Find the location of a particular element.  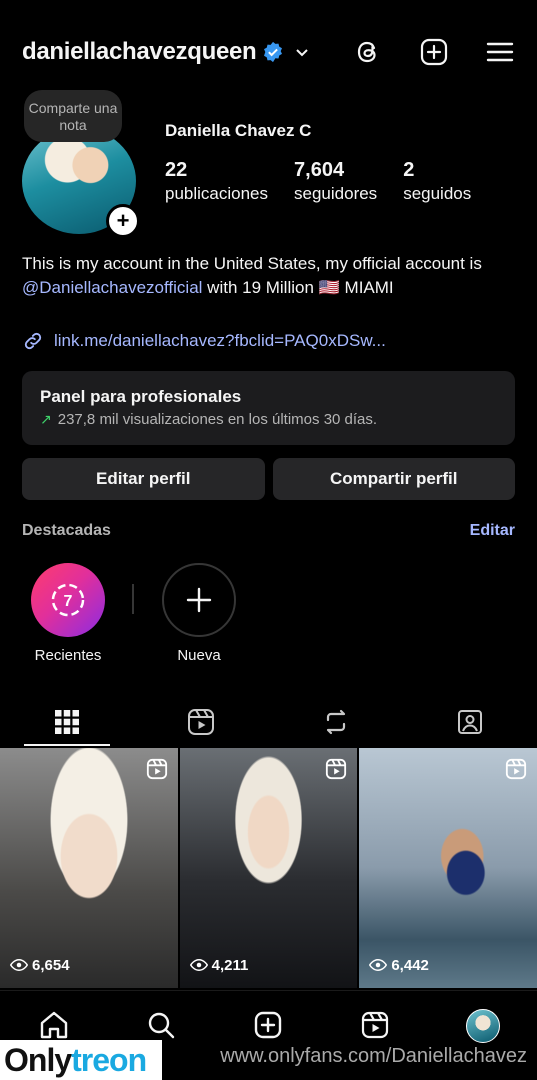

profile-avatar-wrap: + is located at coordinates (81, 183).